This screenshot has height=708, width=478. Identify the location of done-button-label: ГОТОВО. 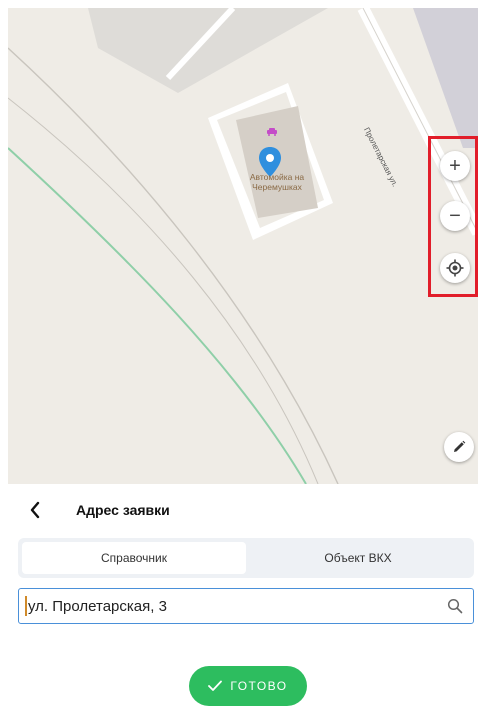
(259, 686).